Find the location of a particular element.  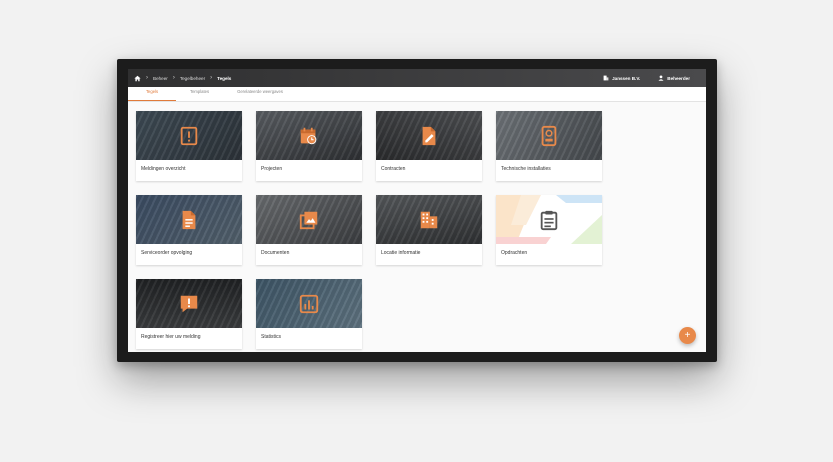

alert-chat-icon is located at coordinates (189, 303).